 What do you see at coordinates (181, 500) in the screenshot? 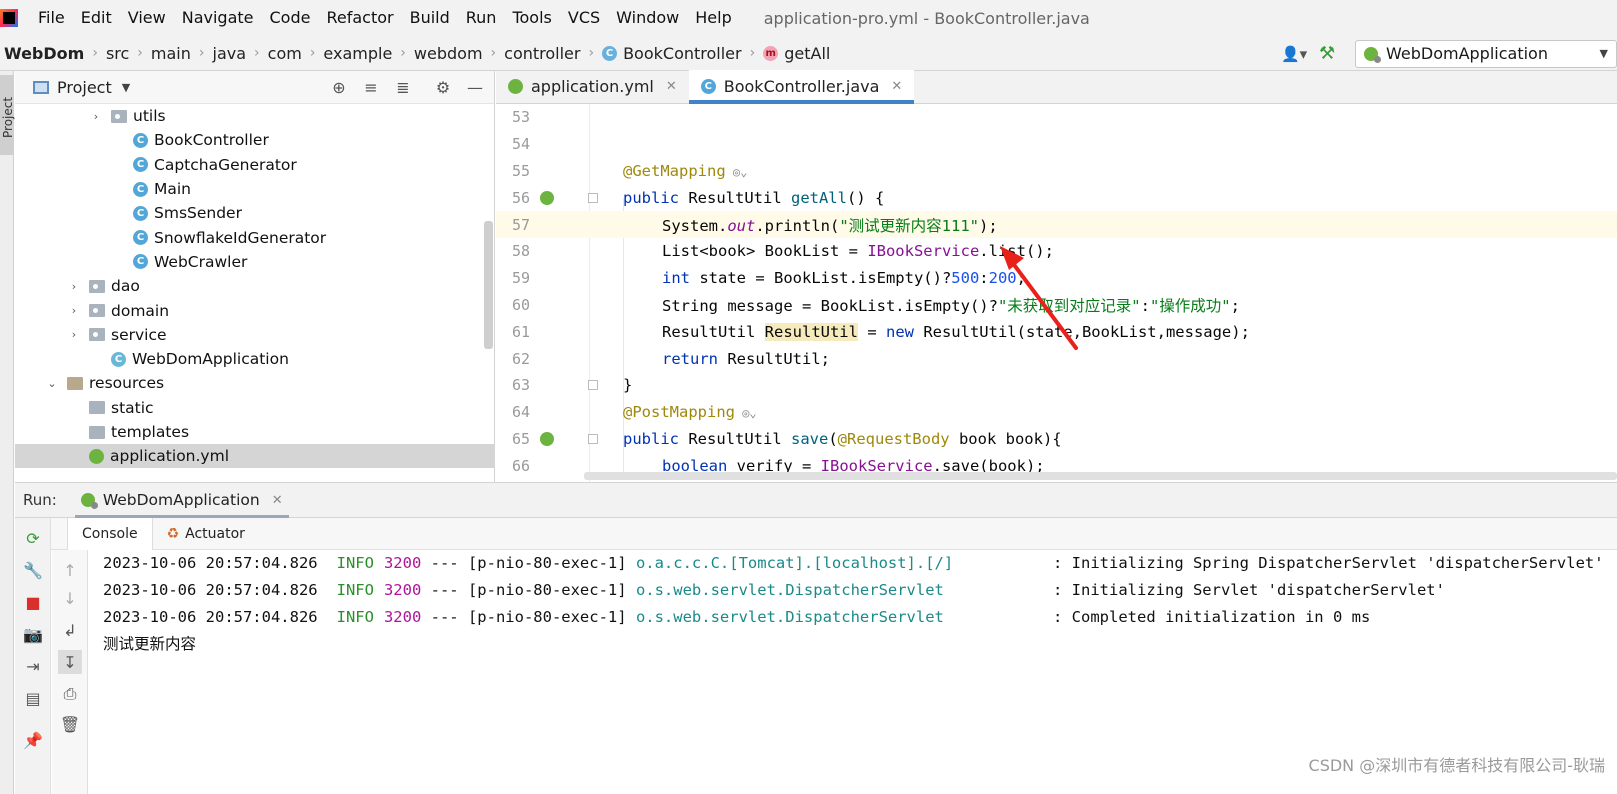
I see `run-tab-webdomapplication: WebDomApplication ✕` at bounding box center [181, 500].